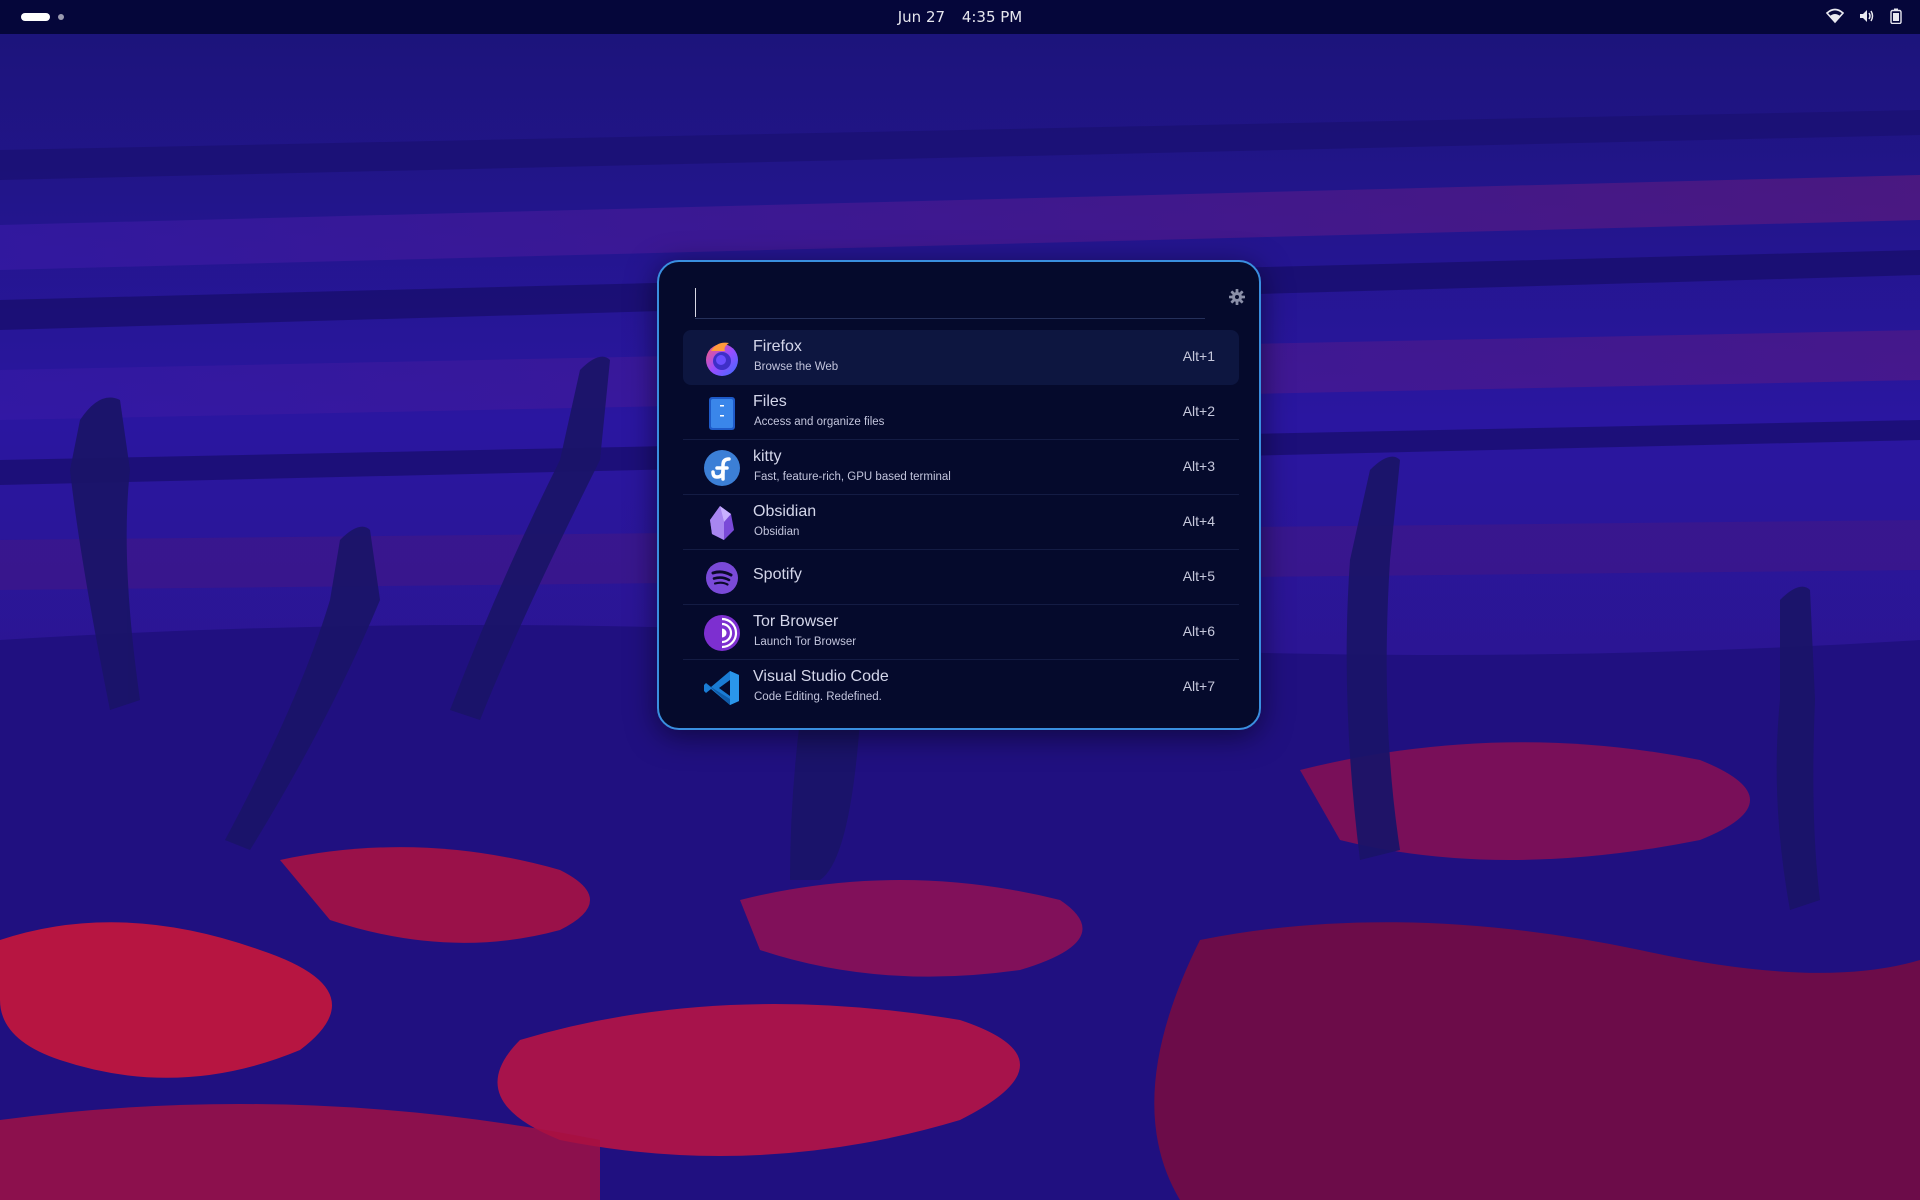 This screenshot has width=1920, height=1200. Describe the element at coordinates (961, 412) in the screenshot. I see `result-files: Files Access and organize files Alt+2` at that location.